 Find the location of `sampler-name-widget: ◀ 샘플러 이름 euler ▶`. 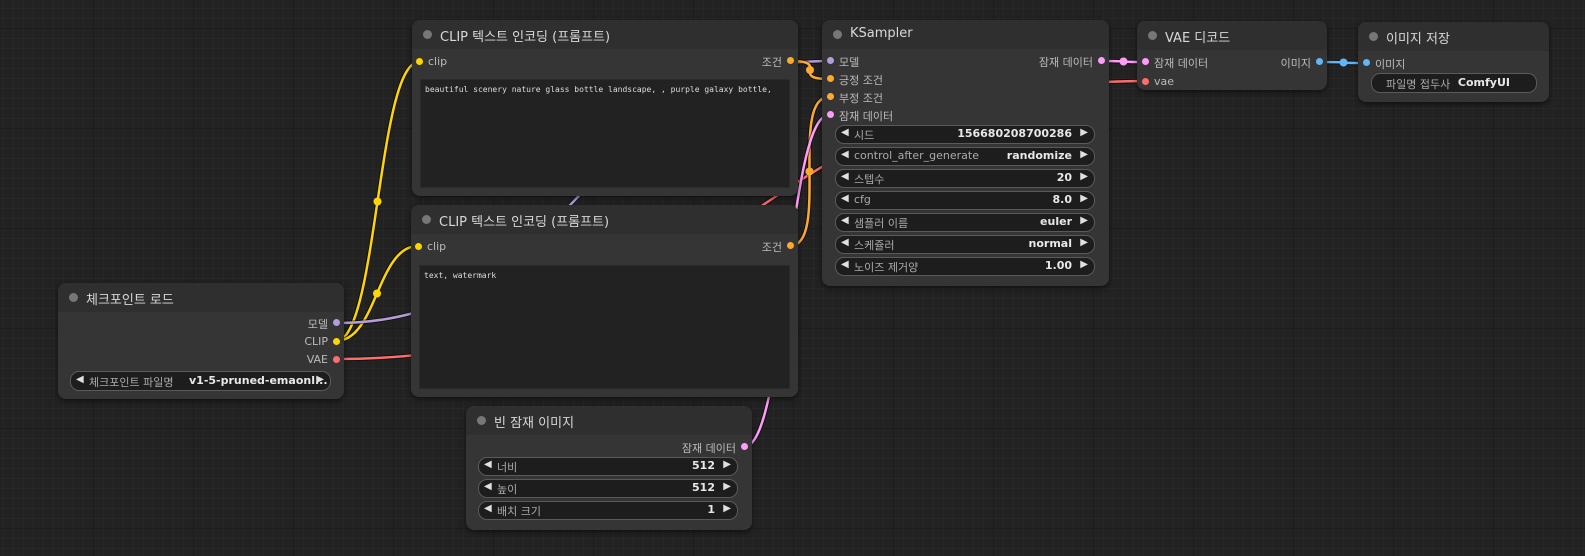

sampler-name-widget: ◀ 샘플러 이름 euler ▶ is located at coordinates (965, 222).